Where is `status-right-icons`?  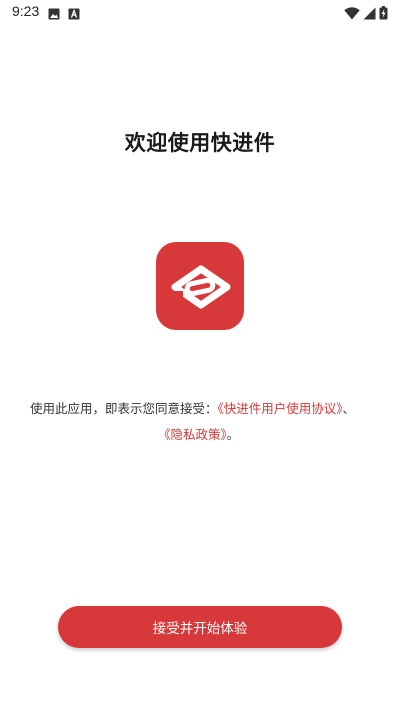
status-right-icons is located at coordinates (366, 14).